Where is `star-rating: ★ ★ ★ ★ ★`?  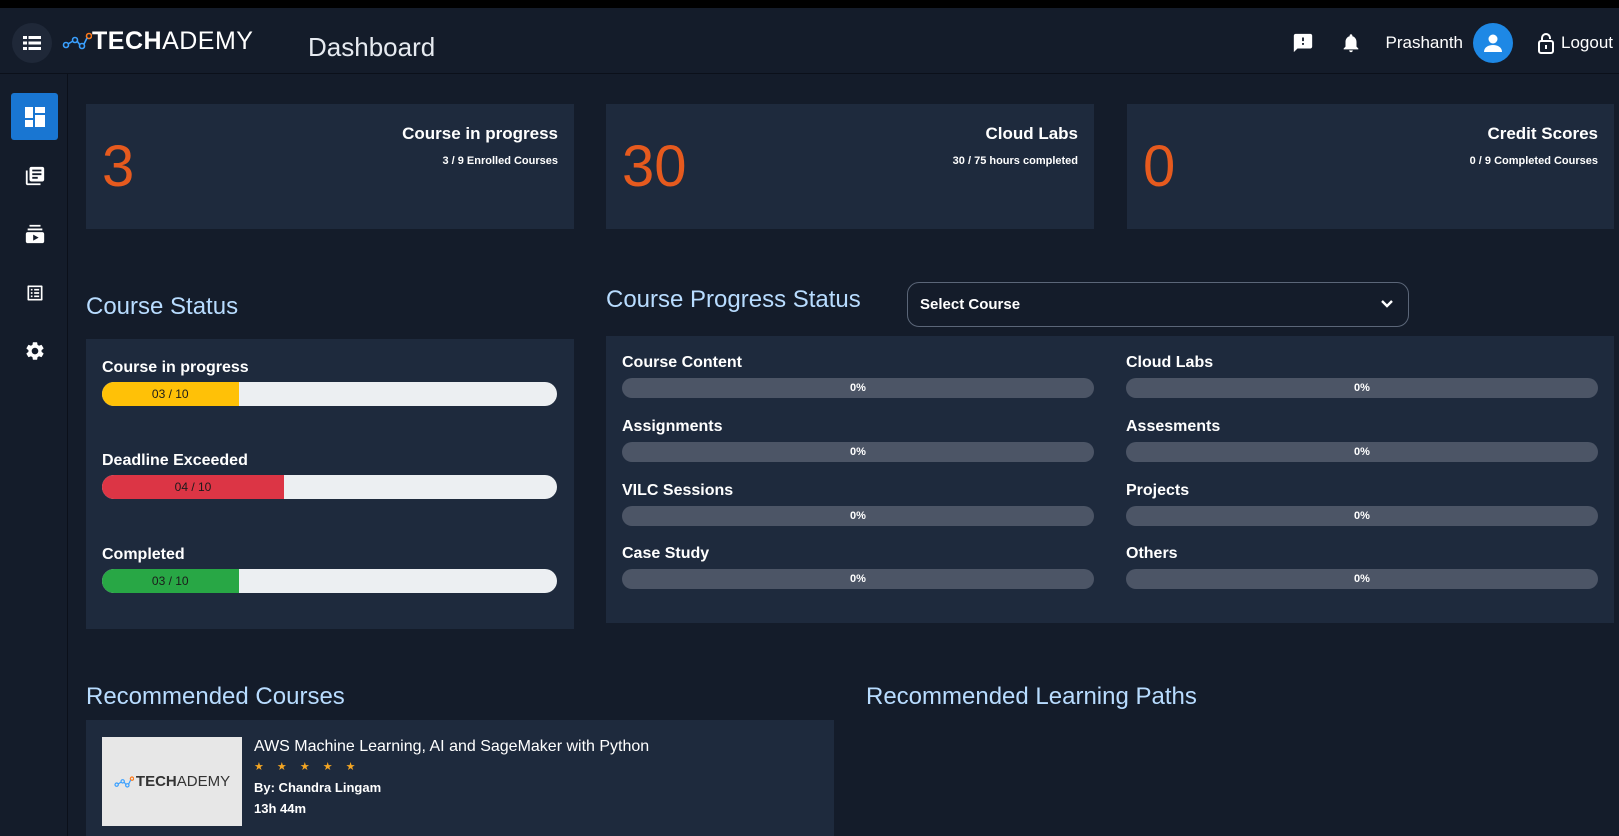 star-rating: ★ ★ ★ ★ ★ is located at coordinates (307, 767).